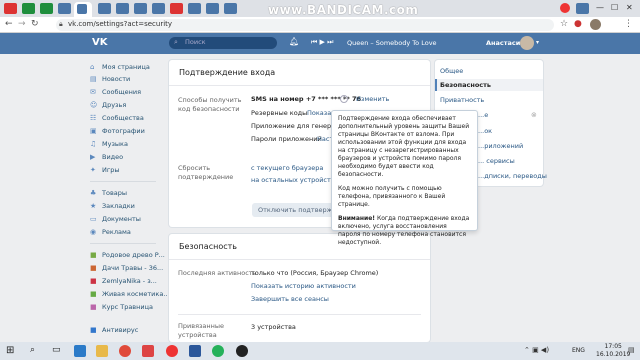 This screenshot has width=640, height=360. What do you see at coordinates (273, 327) in the screenshot?
I see `devices-value: 3 устройства` at bounding box center [273, 327].